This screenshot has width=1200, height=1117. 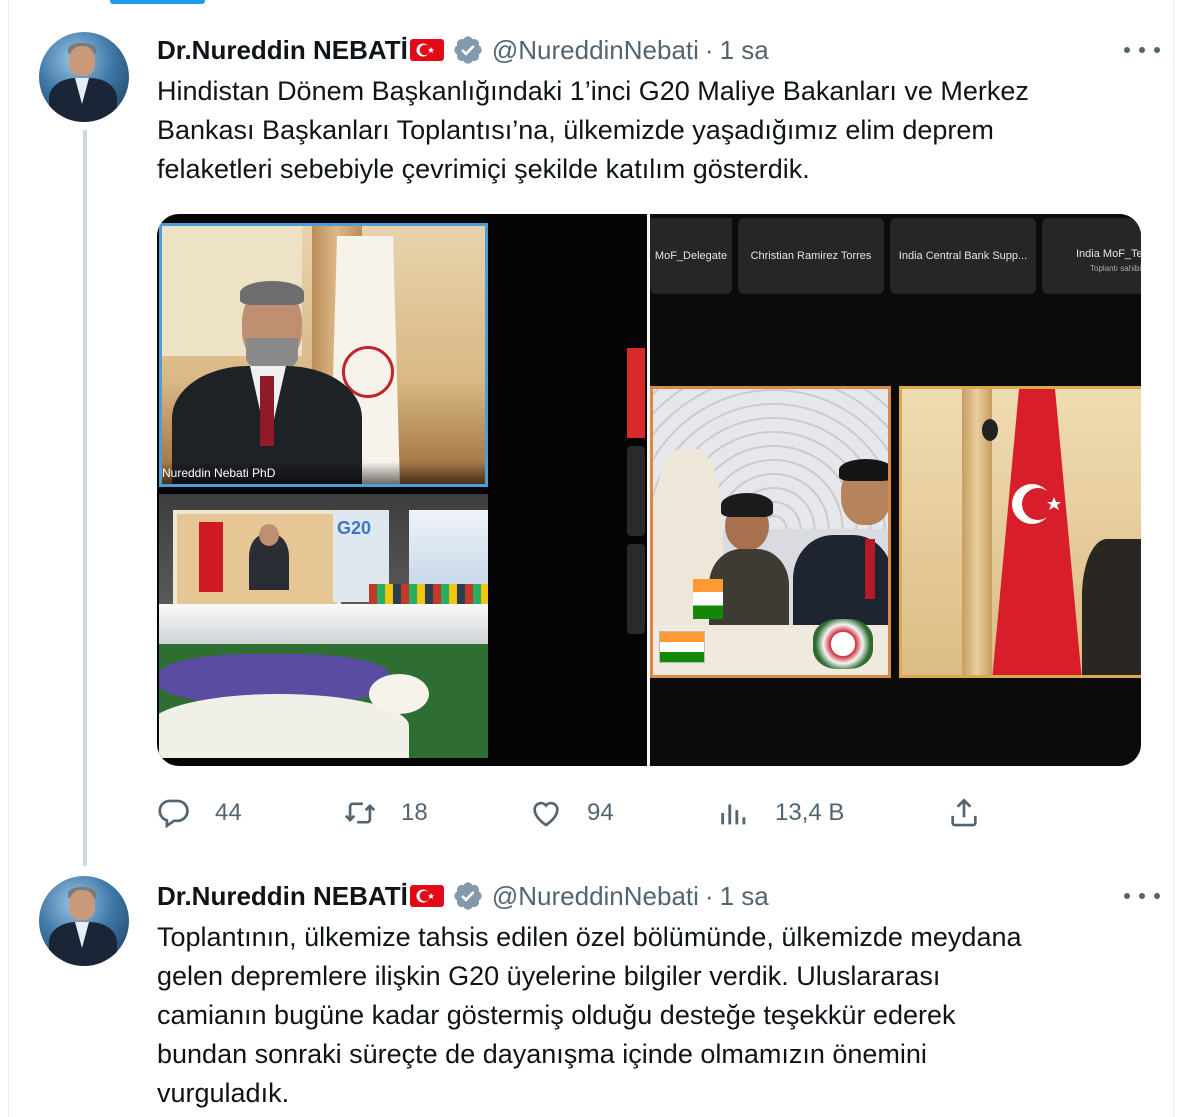 What do you see at coordinates (385, 813) in the screenshot?
I see `retweet-button: 18` at bounding box center [385, 813].